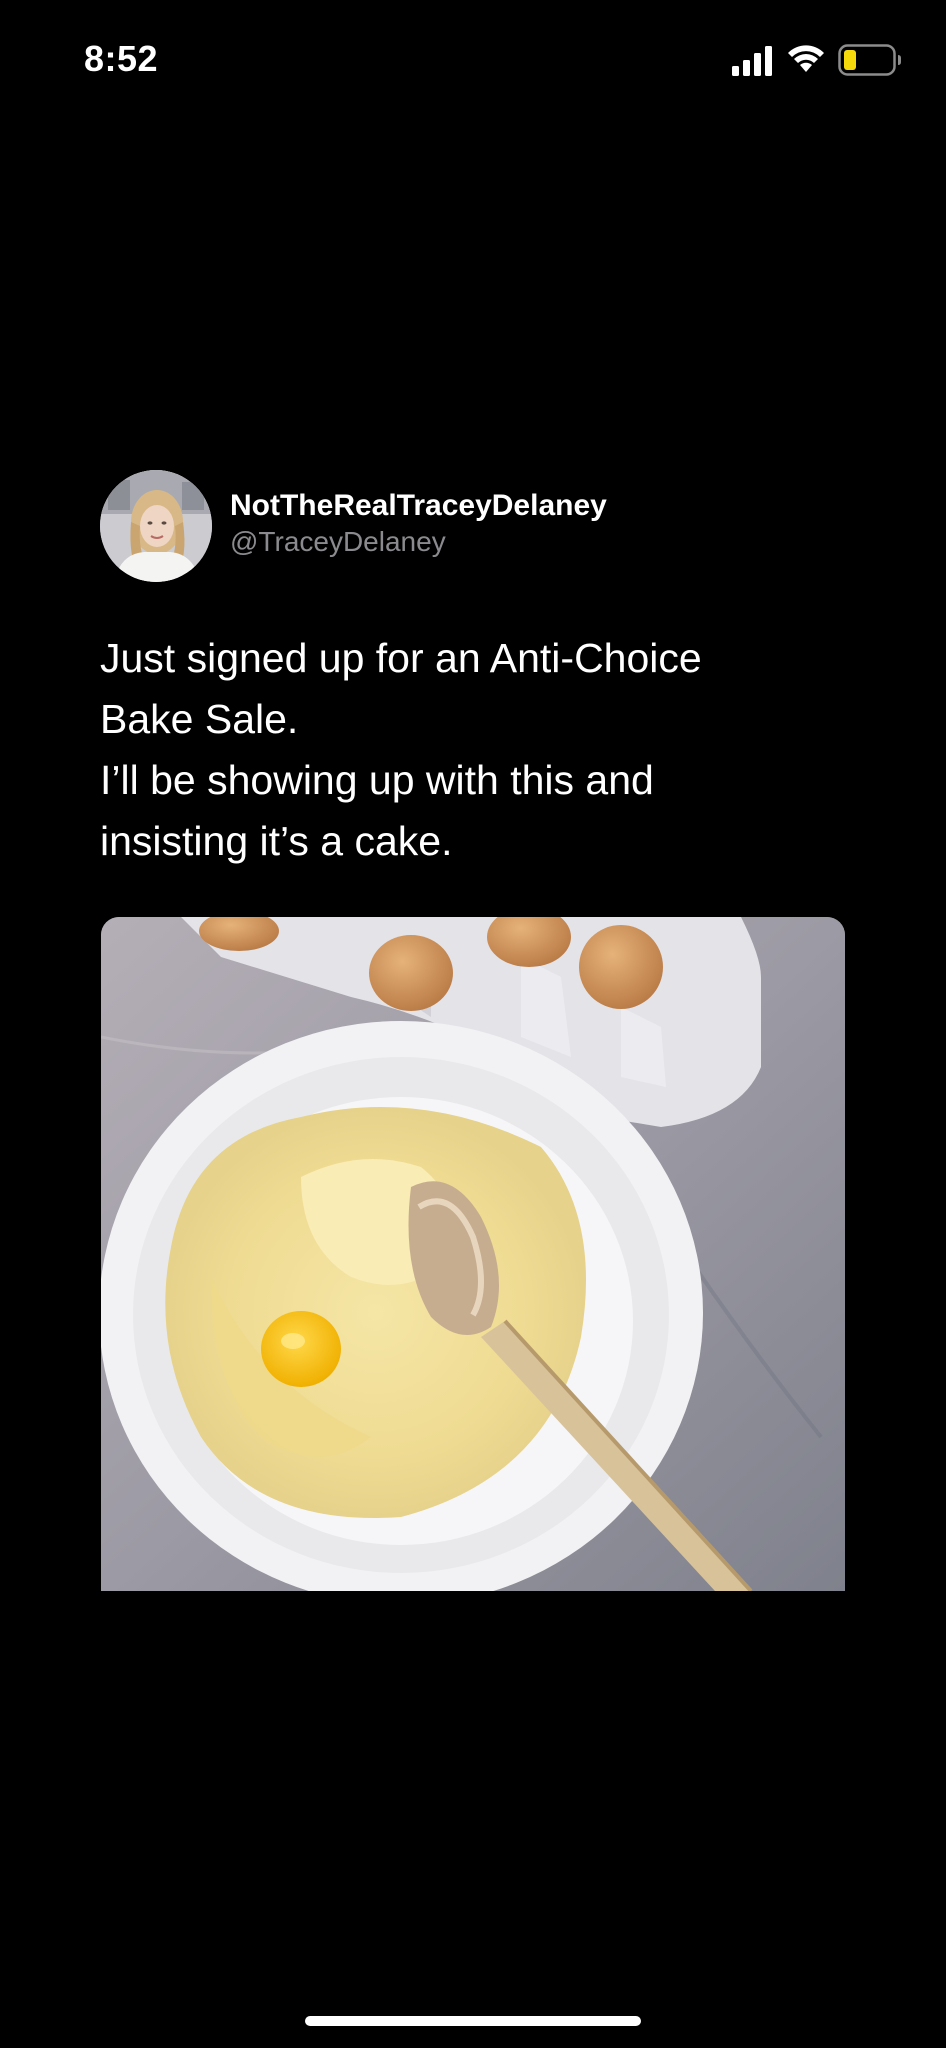 The width and height of the screenshot is (946, 2048). I want to click on tweet-text-line: Just signed up for an Anti-Choice, so click(401, 658).